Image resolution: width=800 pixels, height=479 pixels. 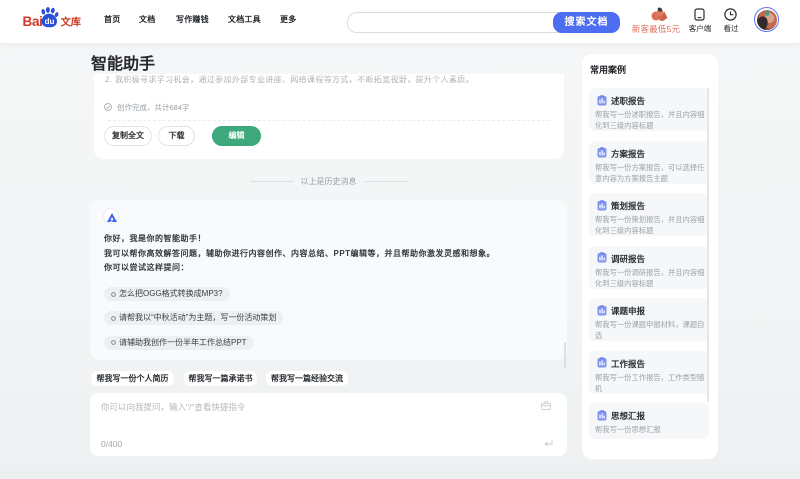 I want to click on svg-text: du, so click(x=50, y=21).